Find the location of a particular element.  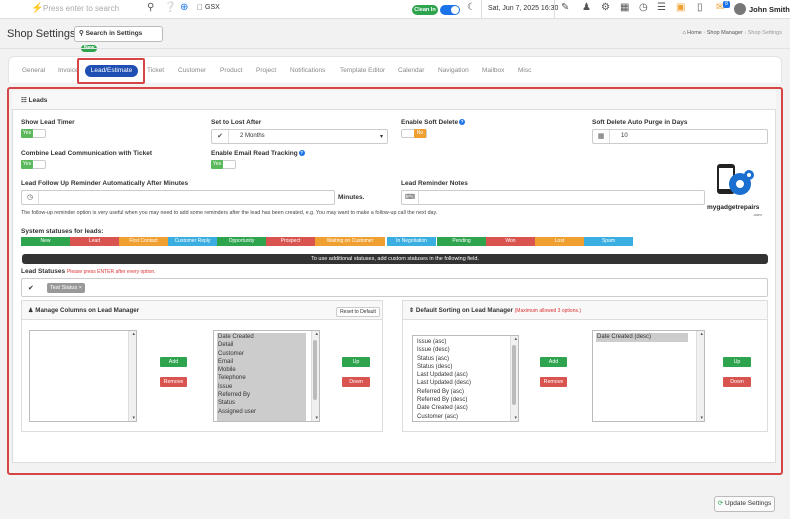

add-circle-icon: ⊕ is located at coordinates (184, 7).